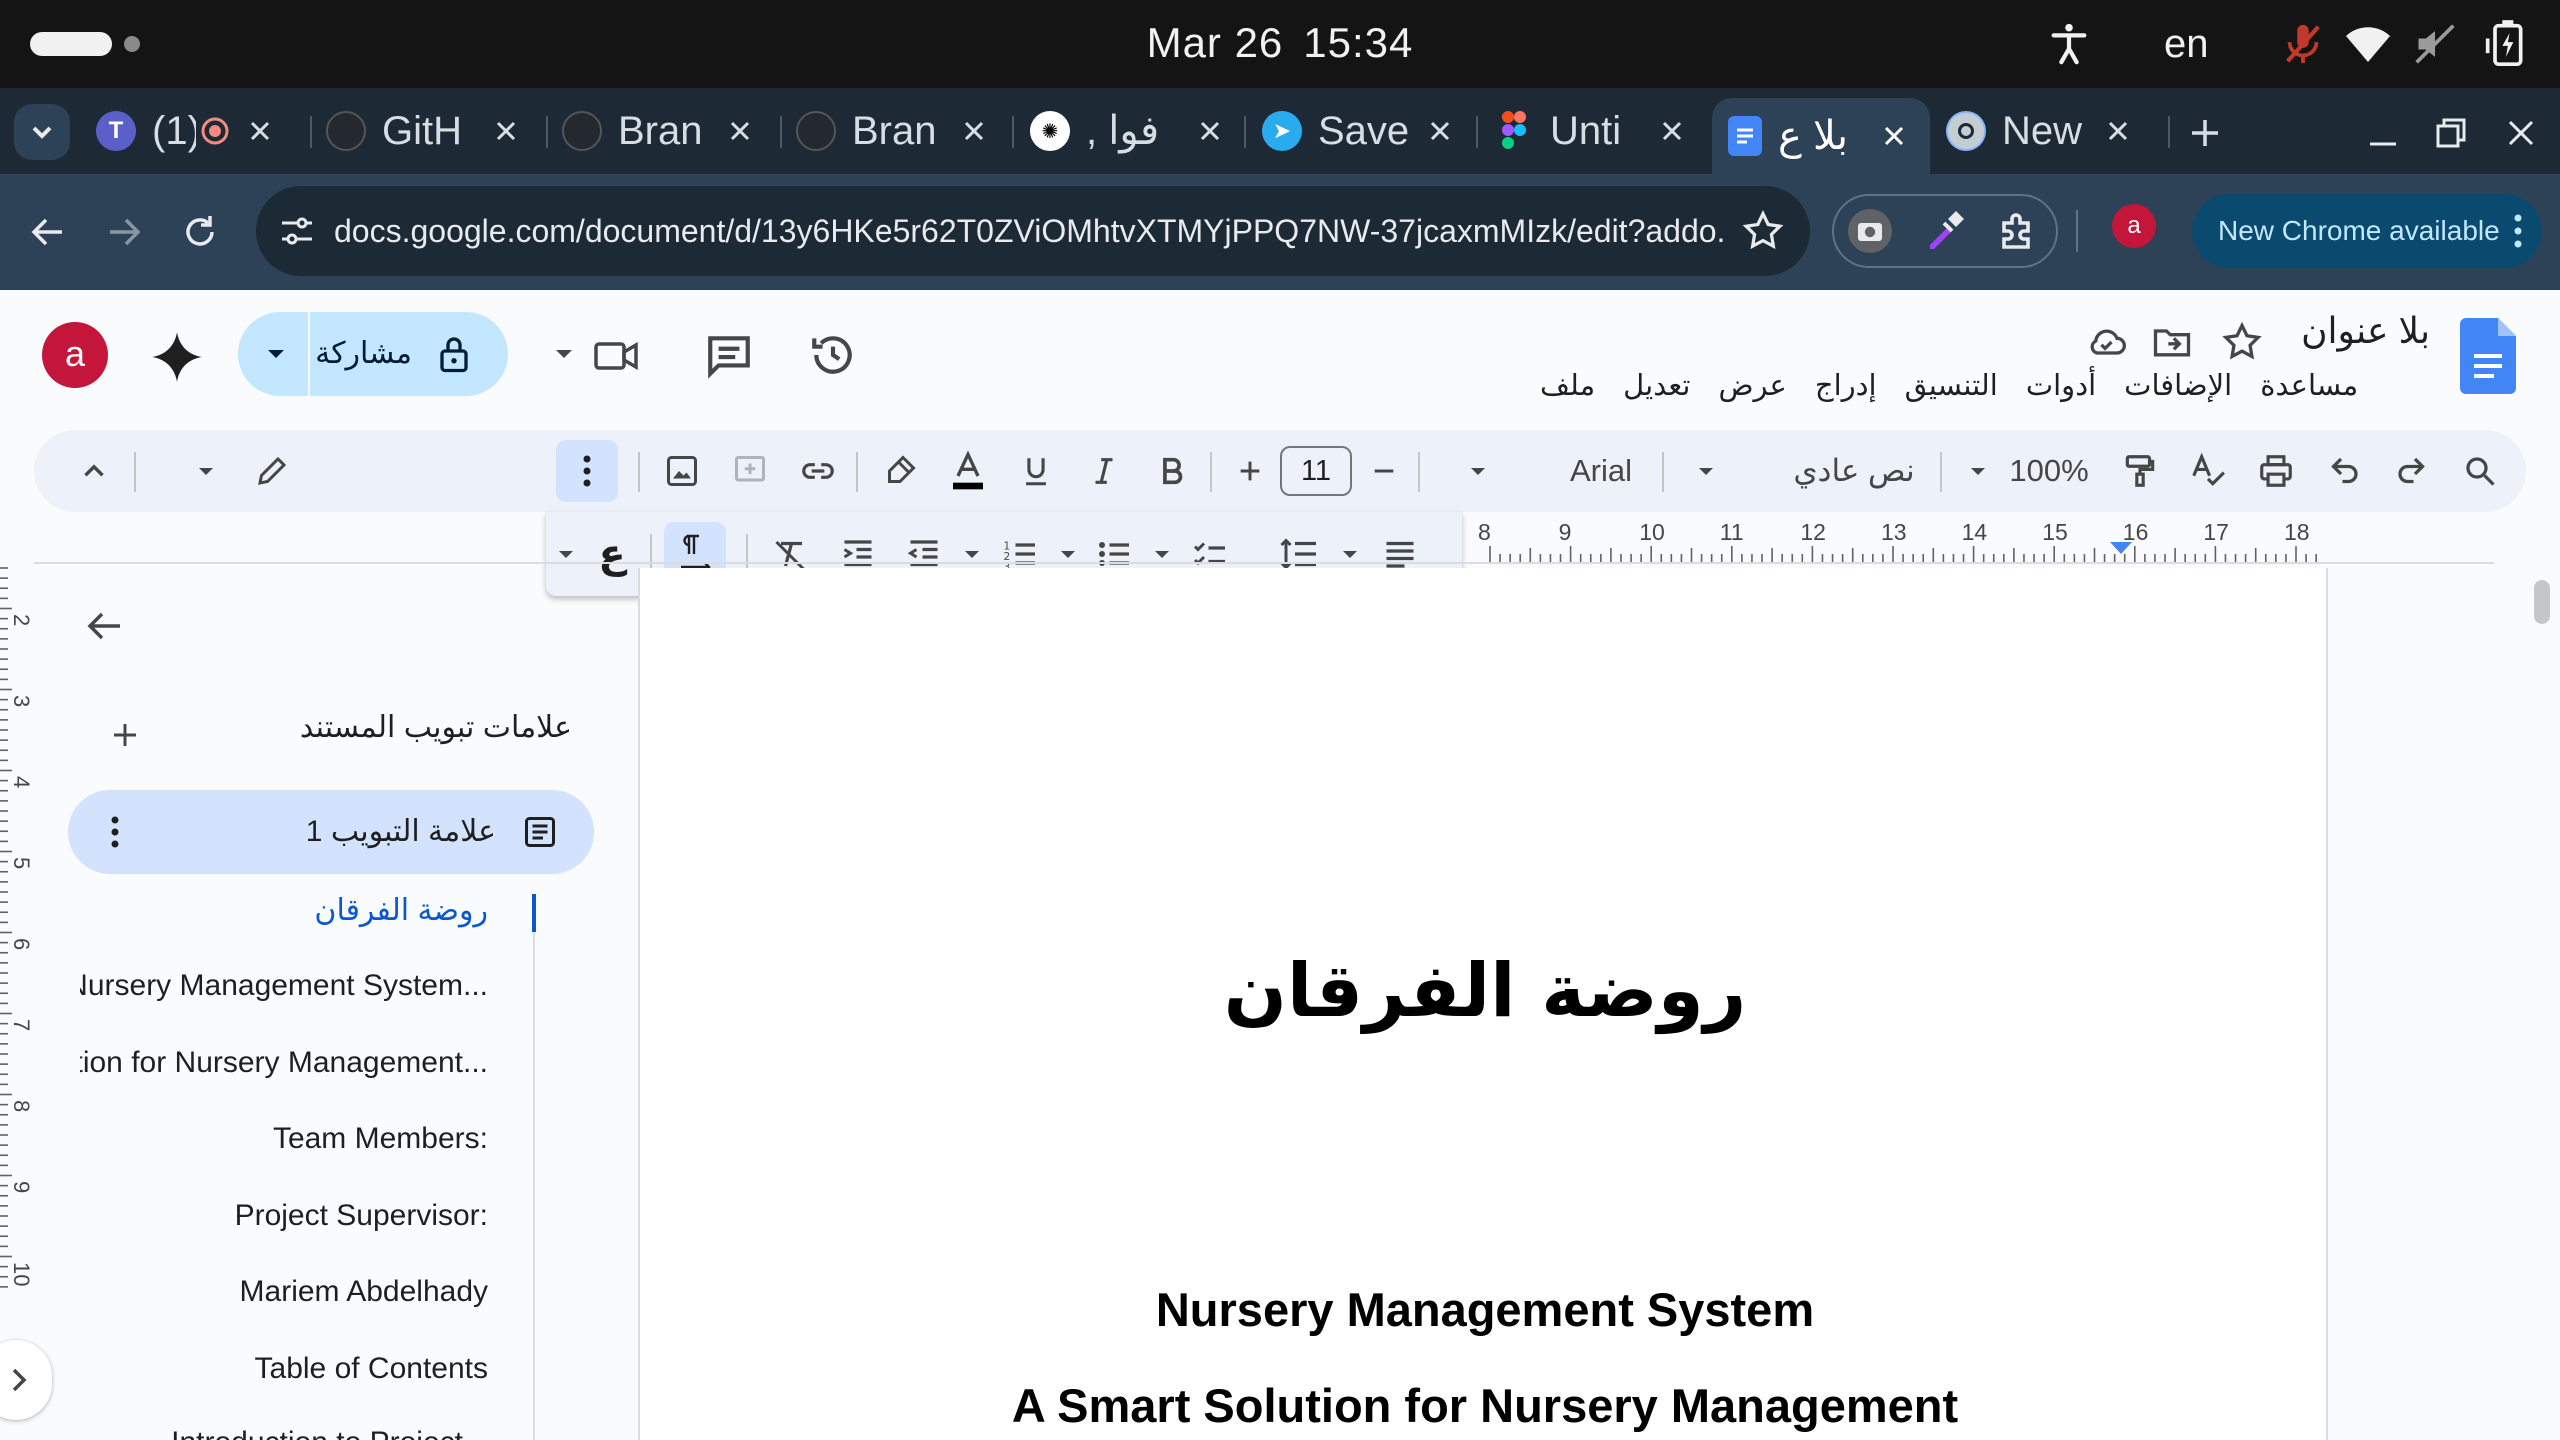  I want to click on browser-tab: ➤ Save, so click(1369, 131).